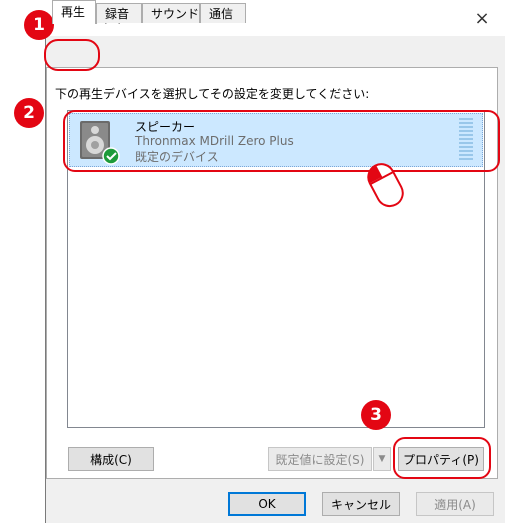  Describe the element at coordinates (376, 415) in the screenshot. I see `step-3-marker: 3` at that location.